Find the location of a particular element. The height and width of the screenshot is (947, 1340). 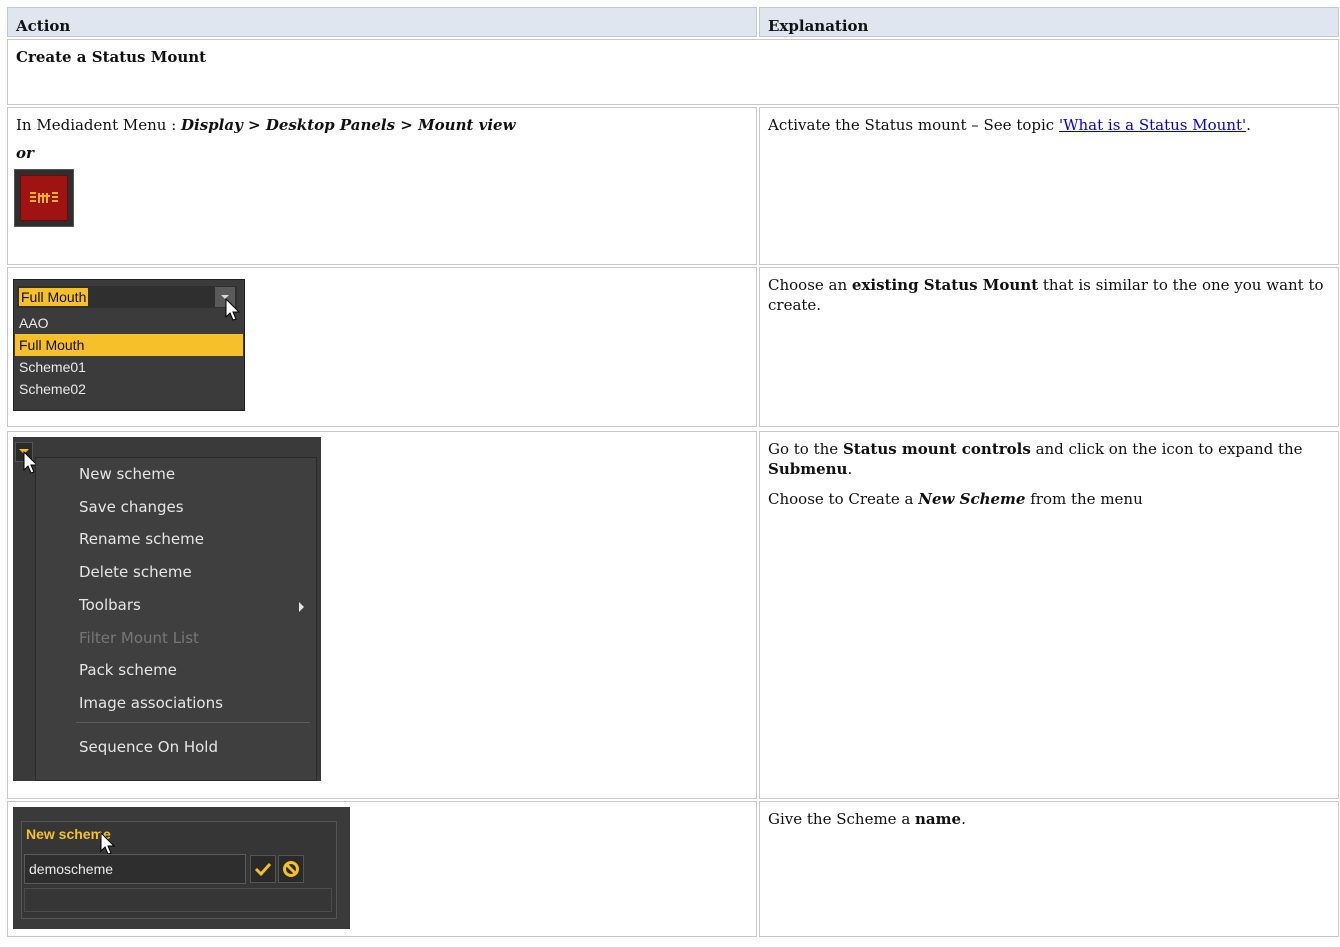

menu-item-toolbars: Toolbars is located at coordinates (110, 605).